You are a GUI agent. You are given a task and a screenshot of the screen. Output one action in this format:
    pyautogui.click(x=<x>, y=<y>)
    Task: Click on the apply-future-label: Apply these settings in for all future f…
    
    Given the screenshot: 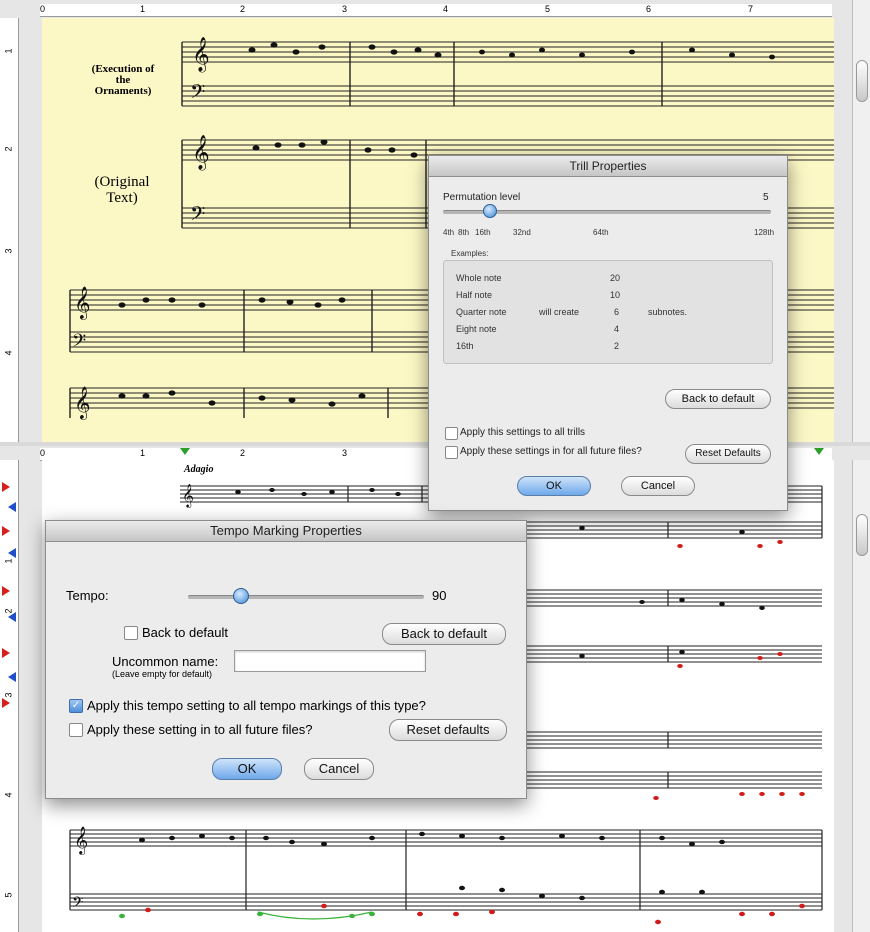 What is the action you would take?
    pyautogui.click(x=551, y=451)
    